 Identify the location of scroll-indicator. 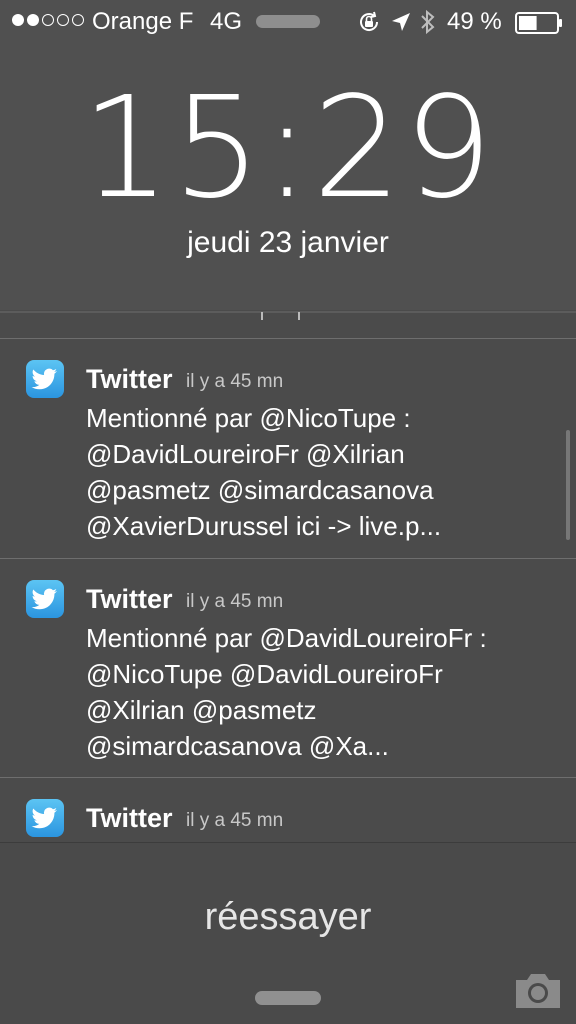
(568, 485).